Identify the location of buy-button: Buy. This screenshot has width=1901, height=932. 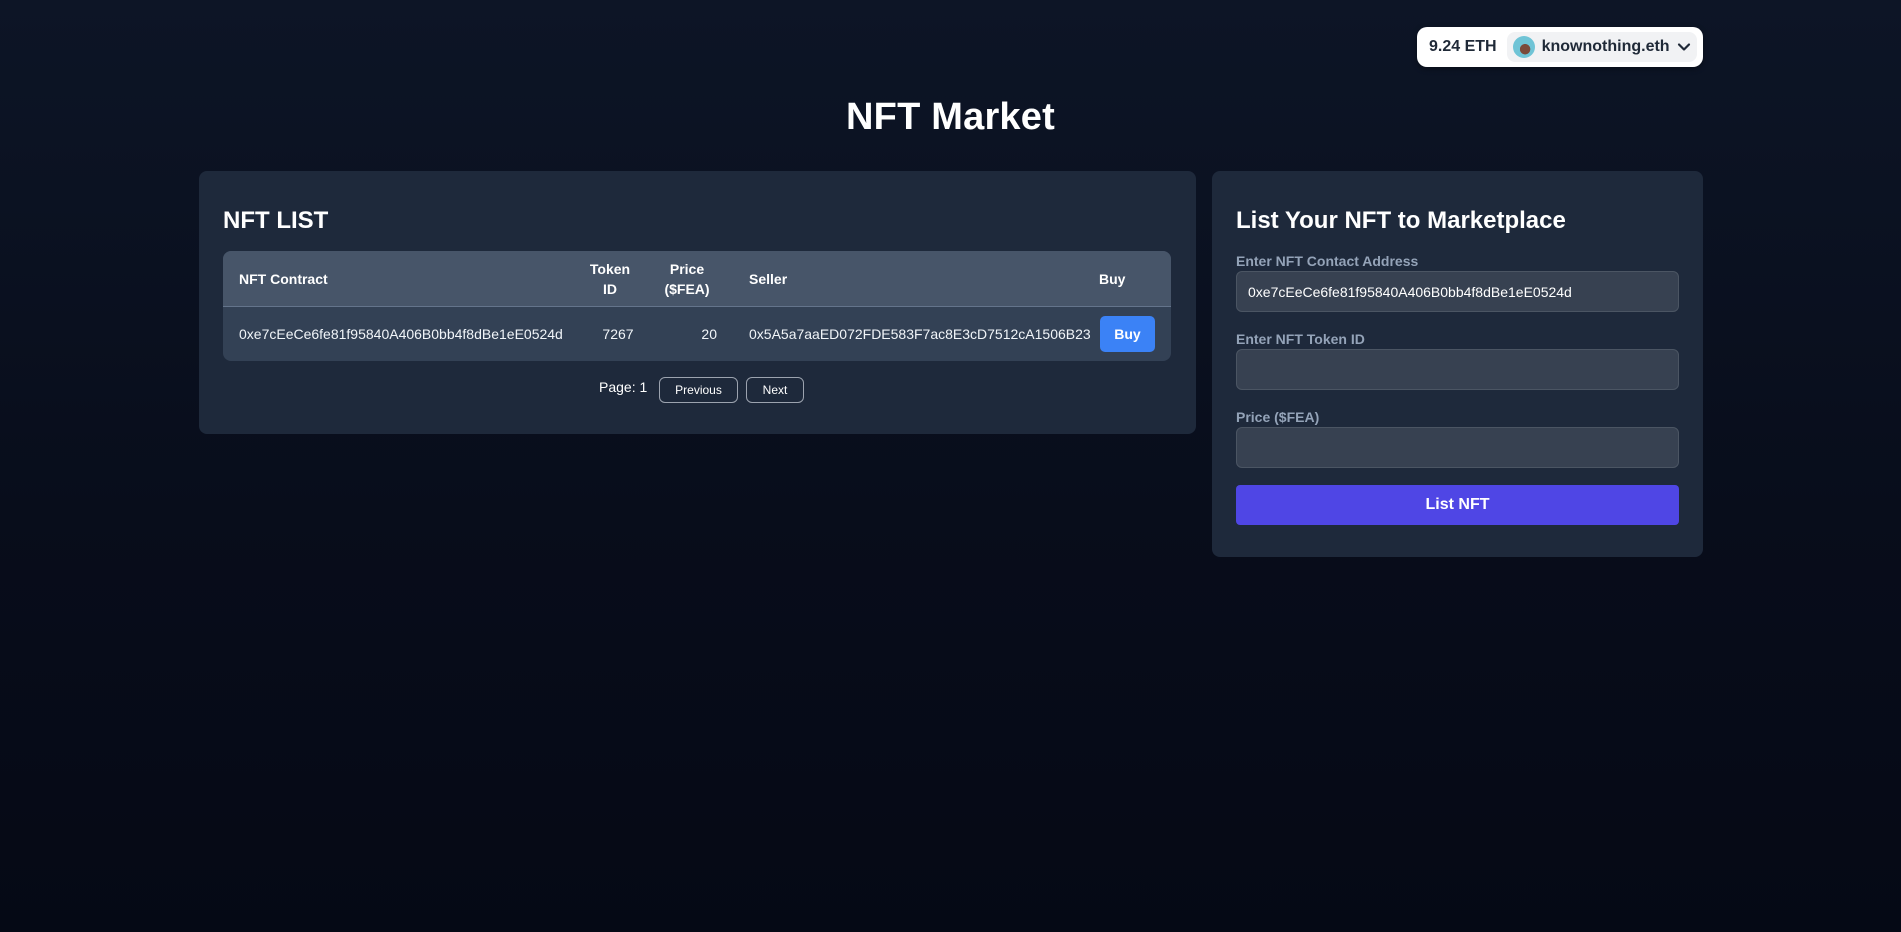
(1127, 334).